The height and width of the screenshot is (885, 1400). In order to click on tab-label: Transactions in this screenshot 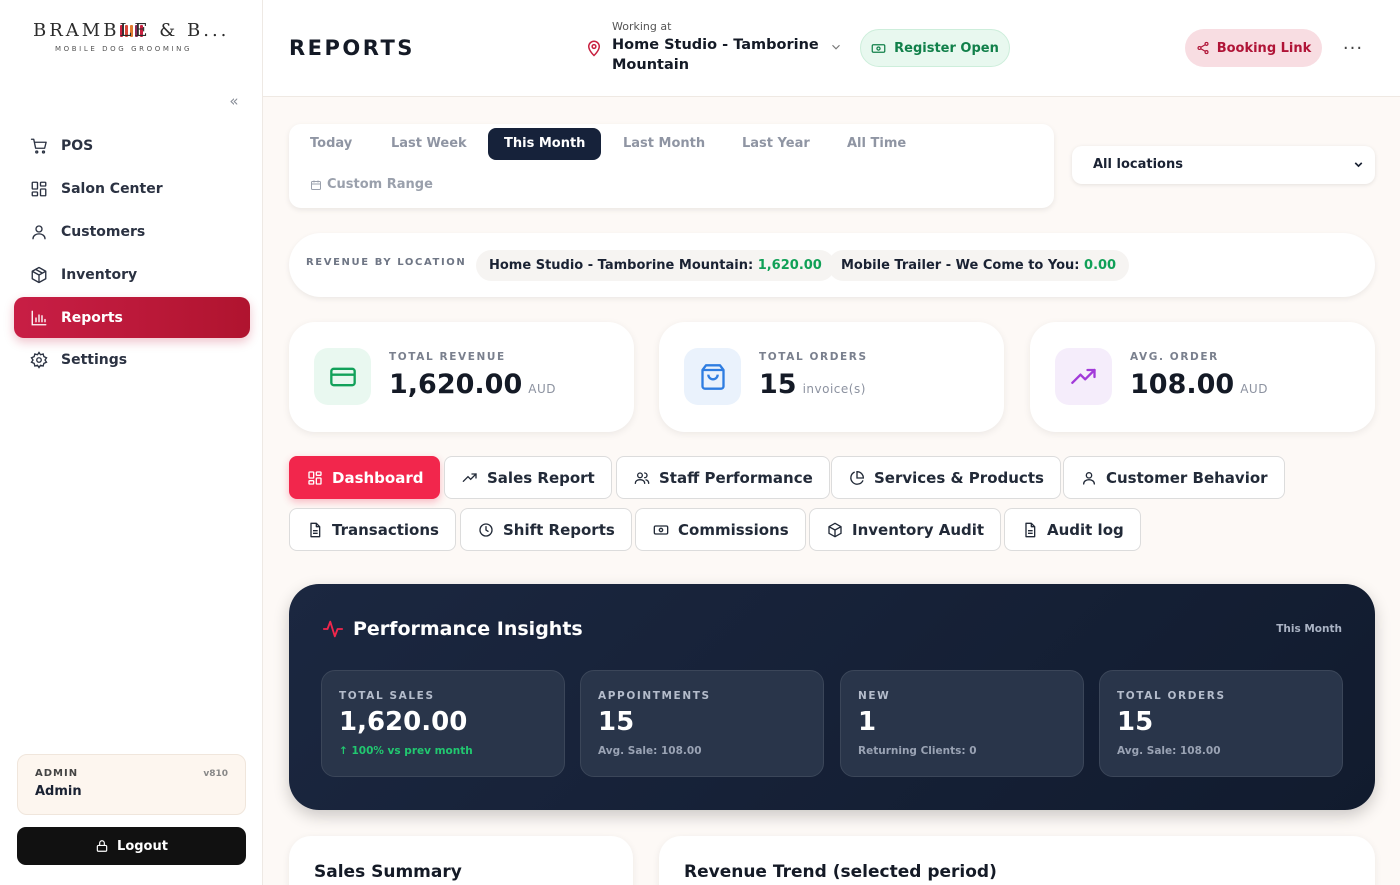, I will do `click(385, 529)`.